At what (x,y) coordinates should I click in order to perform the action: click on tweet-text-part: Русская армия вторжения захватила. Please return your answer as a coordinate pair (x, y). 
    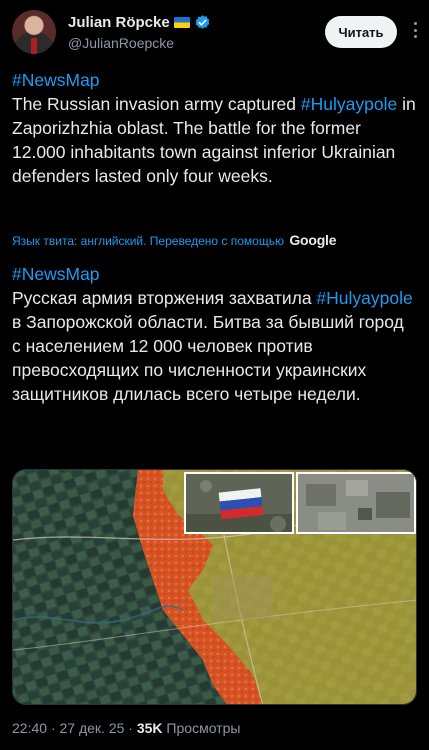
    Looking at the image, I should click on (164, 298).